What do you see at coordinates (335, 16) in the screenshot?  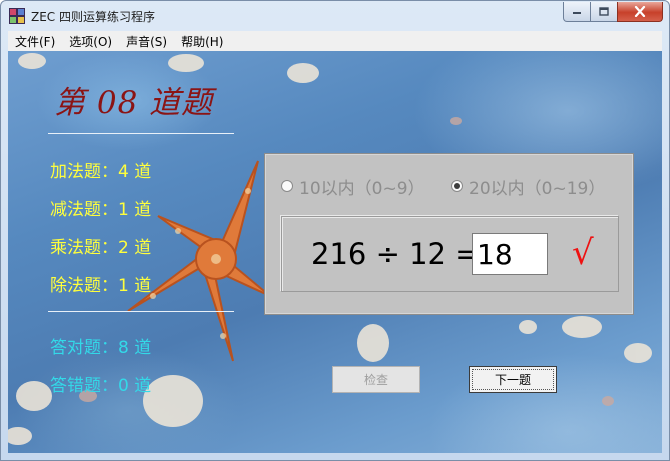 I see `title-bar: ZEC 四则运算练习程序` at bounding box center [335, 16].